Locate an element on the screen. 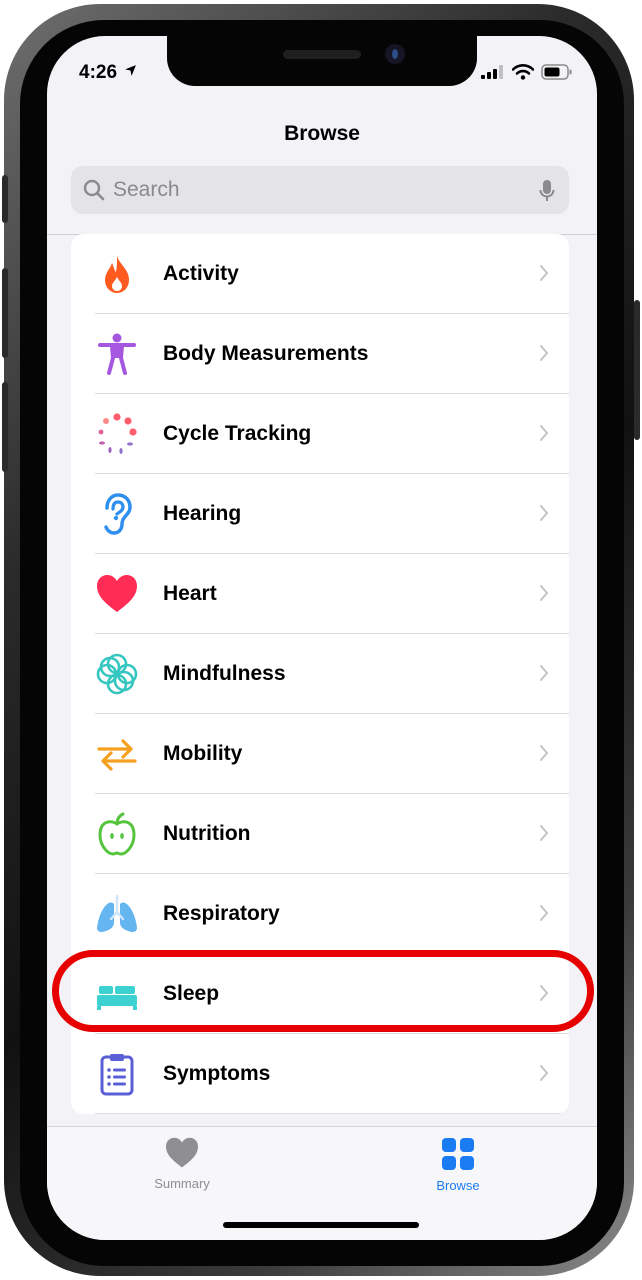 Image resolution: width=642 pixels, height=1280 pixels. notch is located at coordinates (322, 61).